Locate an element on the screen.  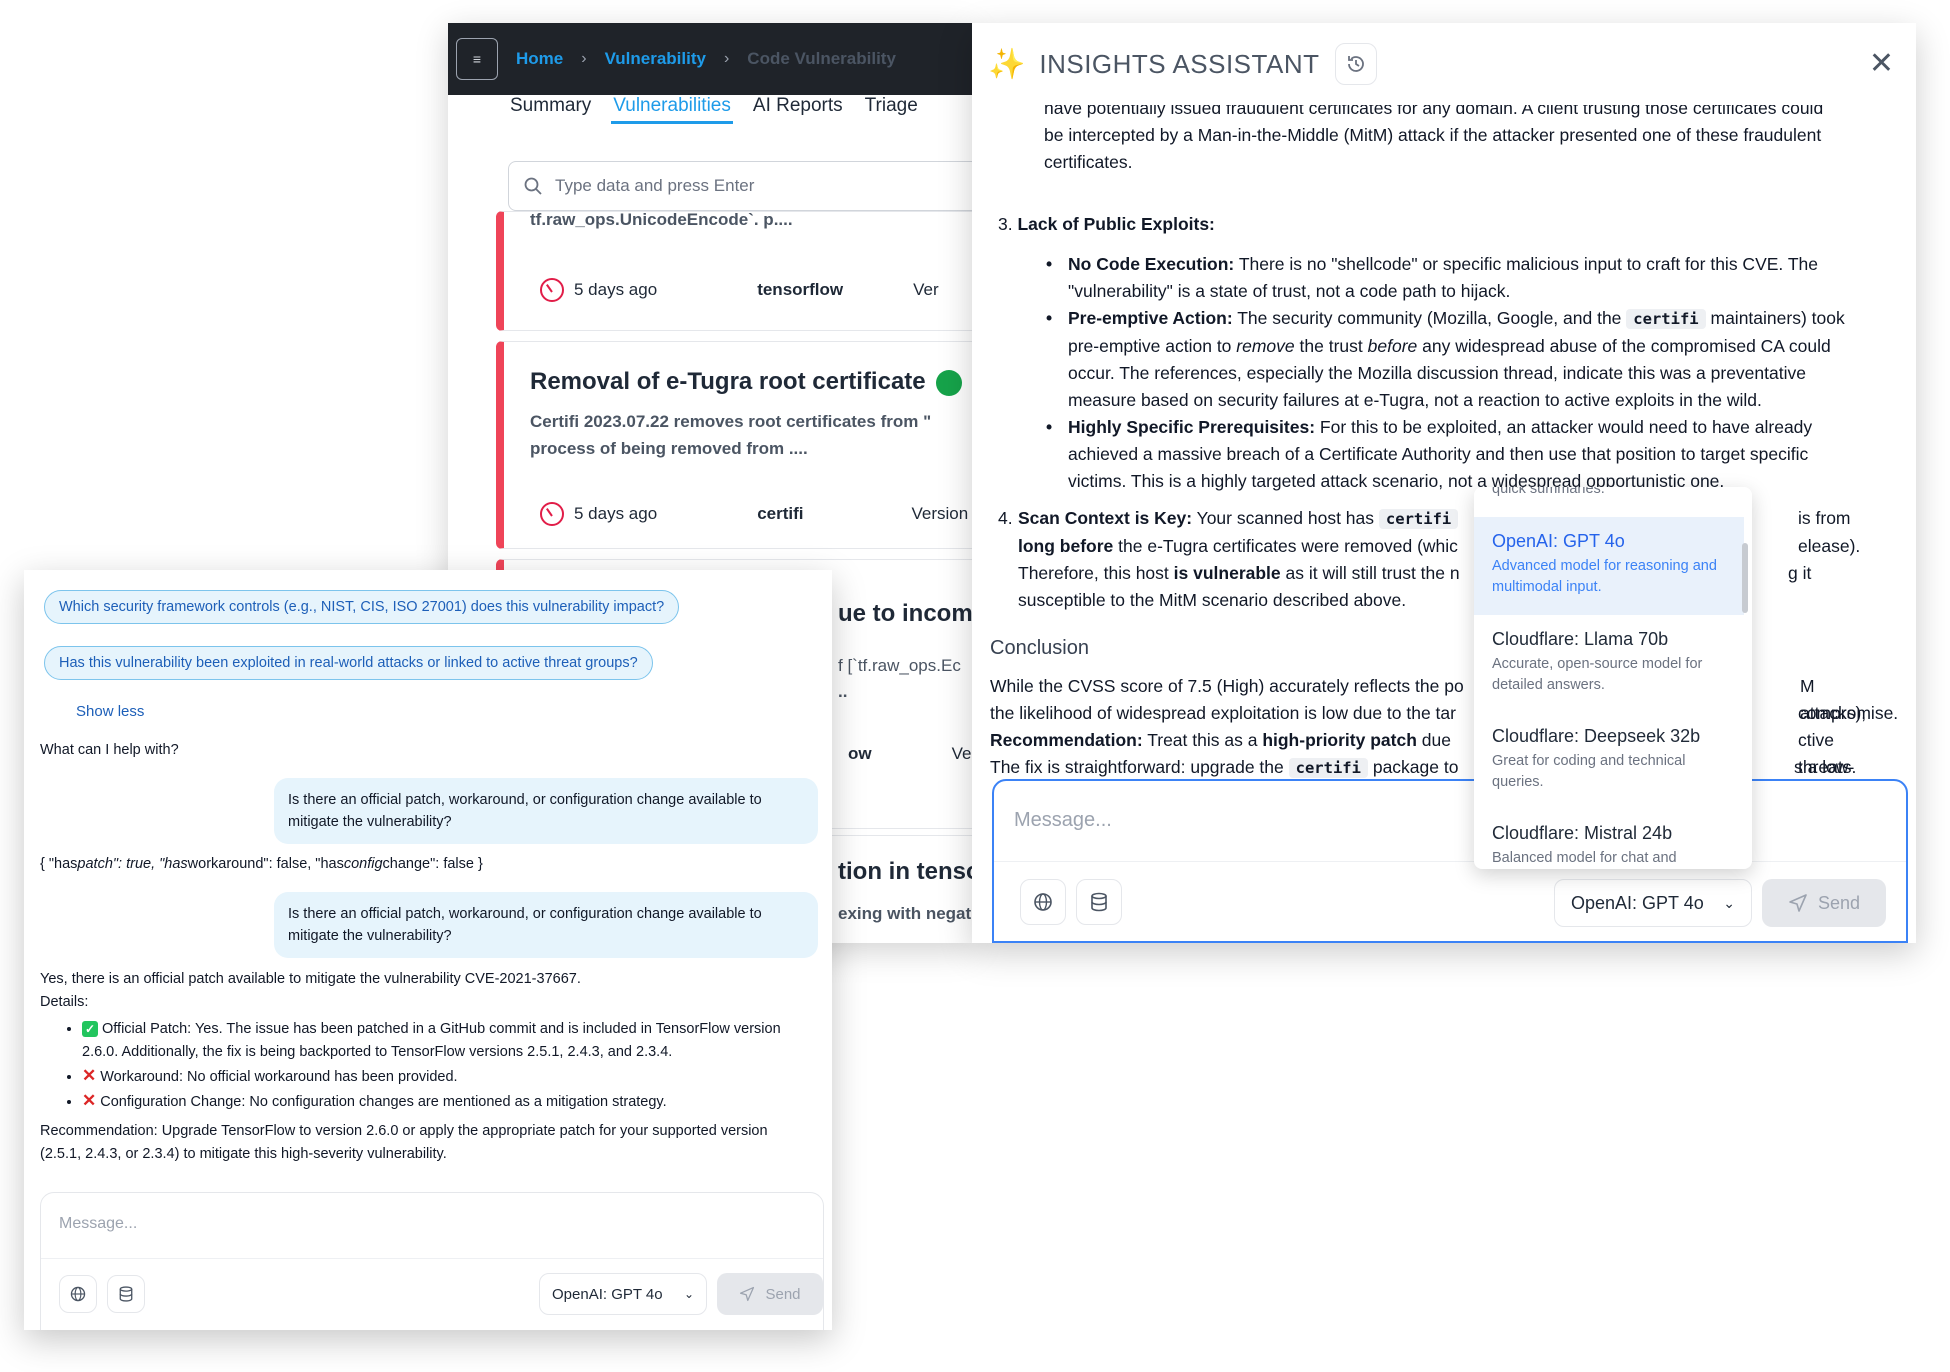
response-heading: Conclusion is located at coordinates (1039, 648).